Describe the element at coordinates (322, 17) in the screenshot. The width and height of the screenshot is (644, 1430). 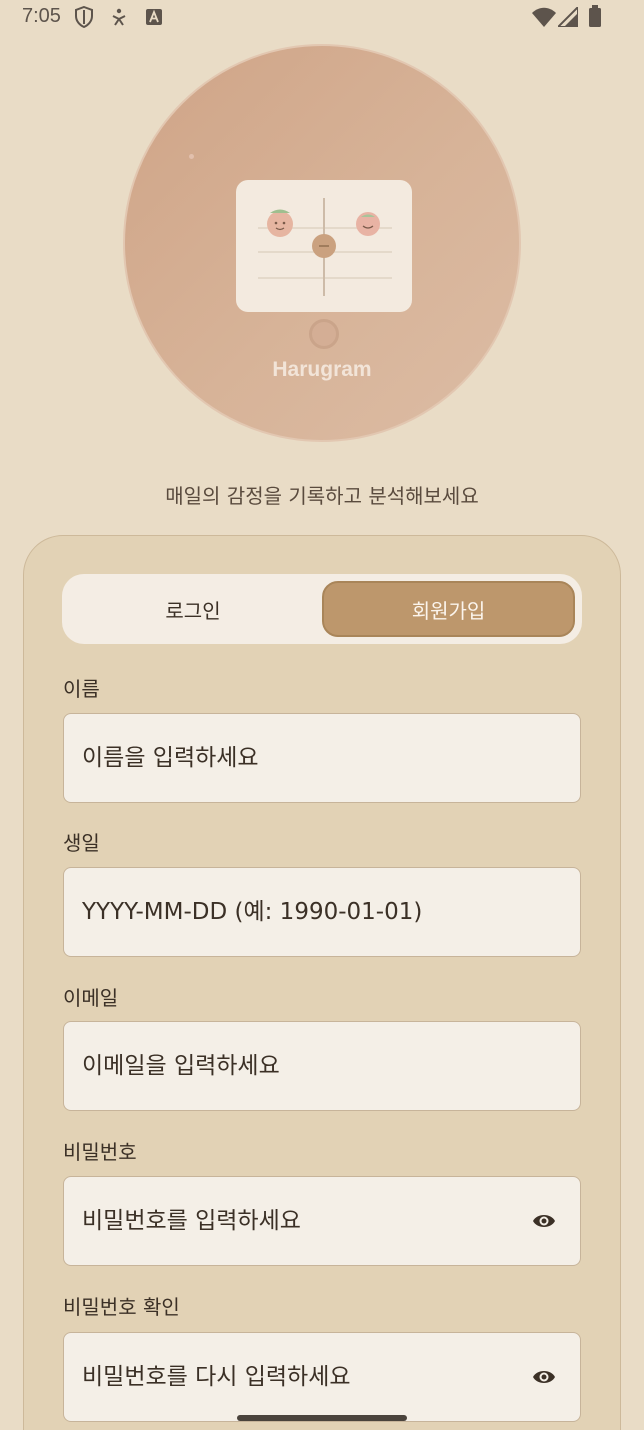
I see `status-bar: 7:05` at that location.